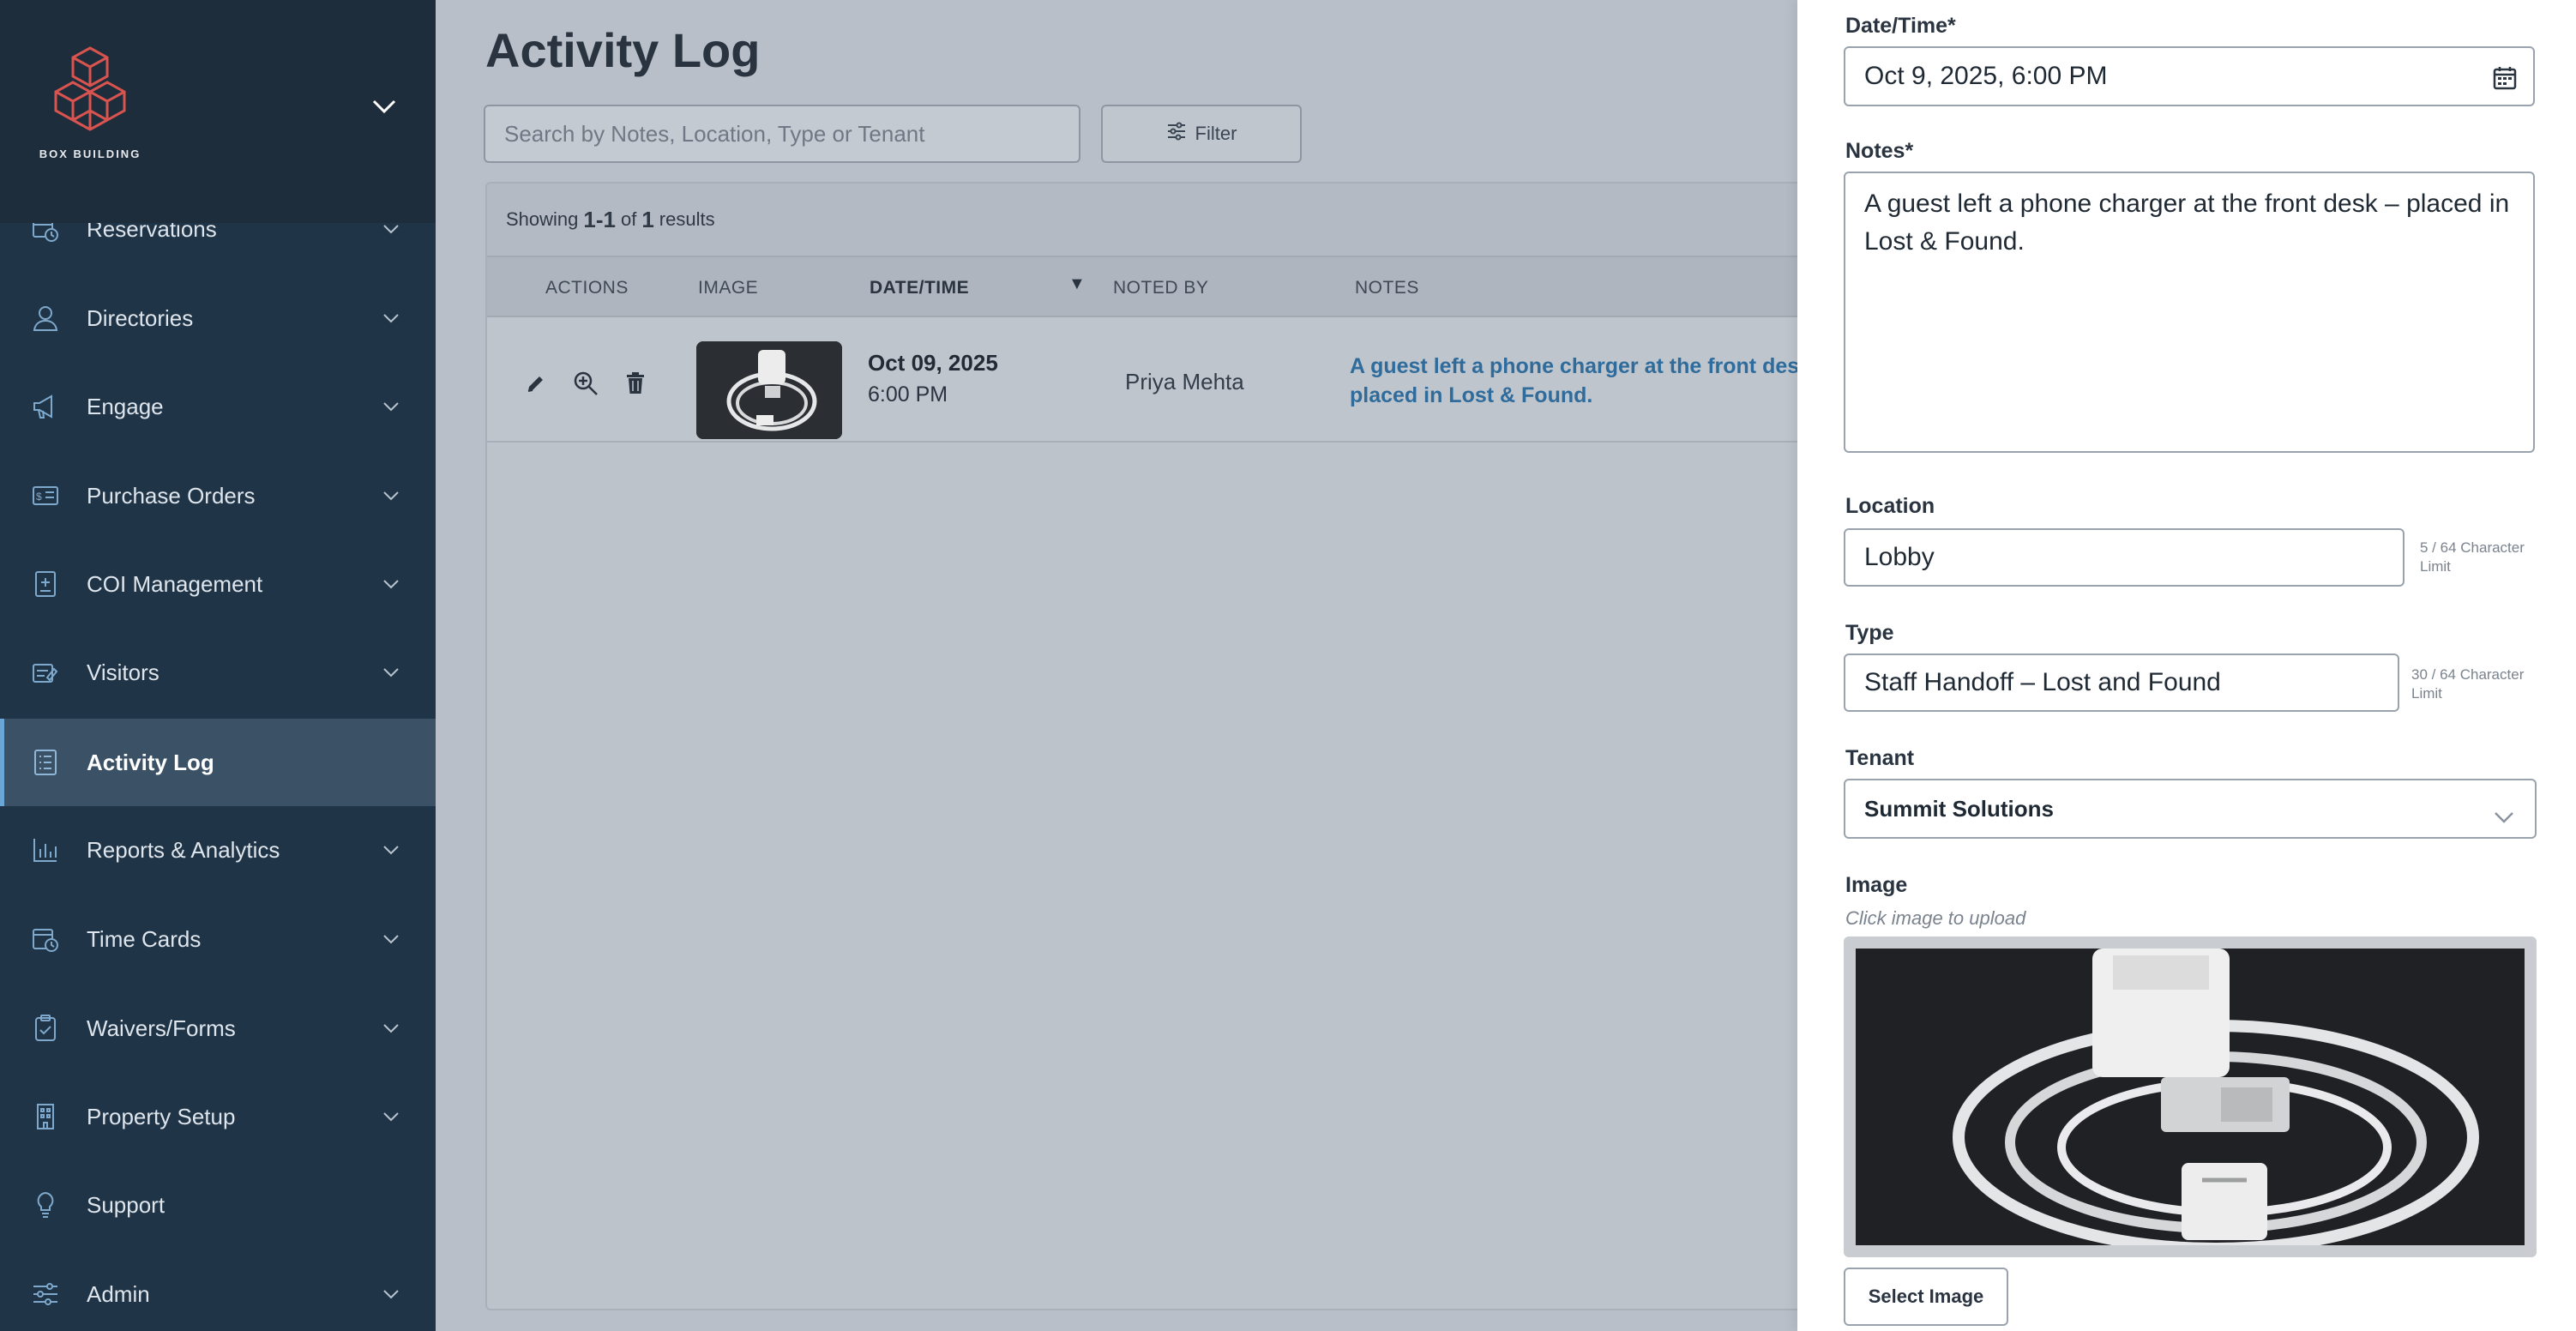 The height and width of the screenshot is (1331, 2576). What do you see at coordinates (1184, 381) in the screenshot?
I see `entry-noted-by: Priya Mehta` at bounding box center [1184, 381].